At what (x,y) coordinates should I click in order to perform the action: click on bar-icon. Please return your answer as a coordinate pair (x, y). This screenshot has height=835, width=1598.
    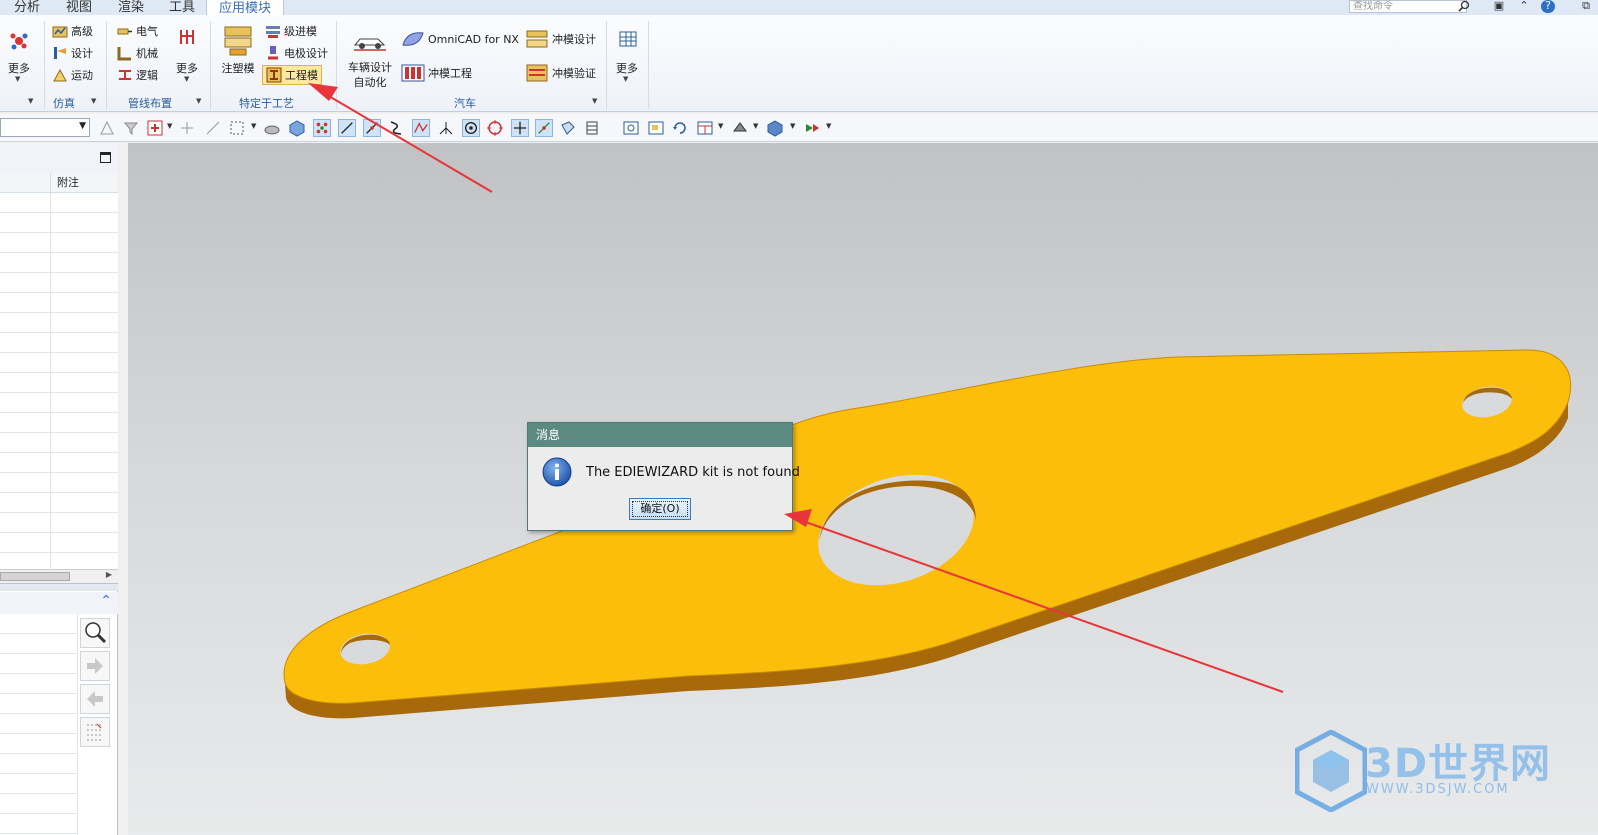
    Looking at the image, I should click on (592, 128).